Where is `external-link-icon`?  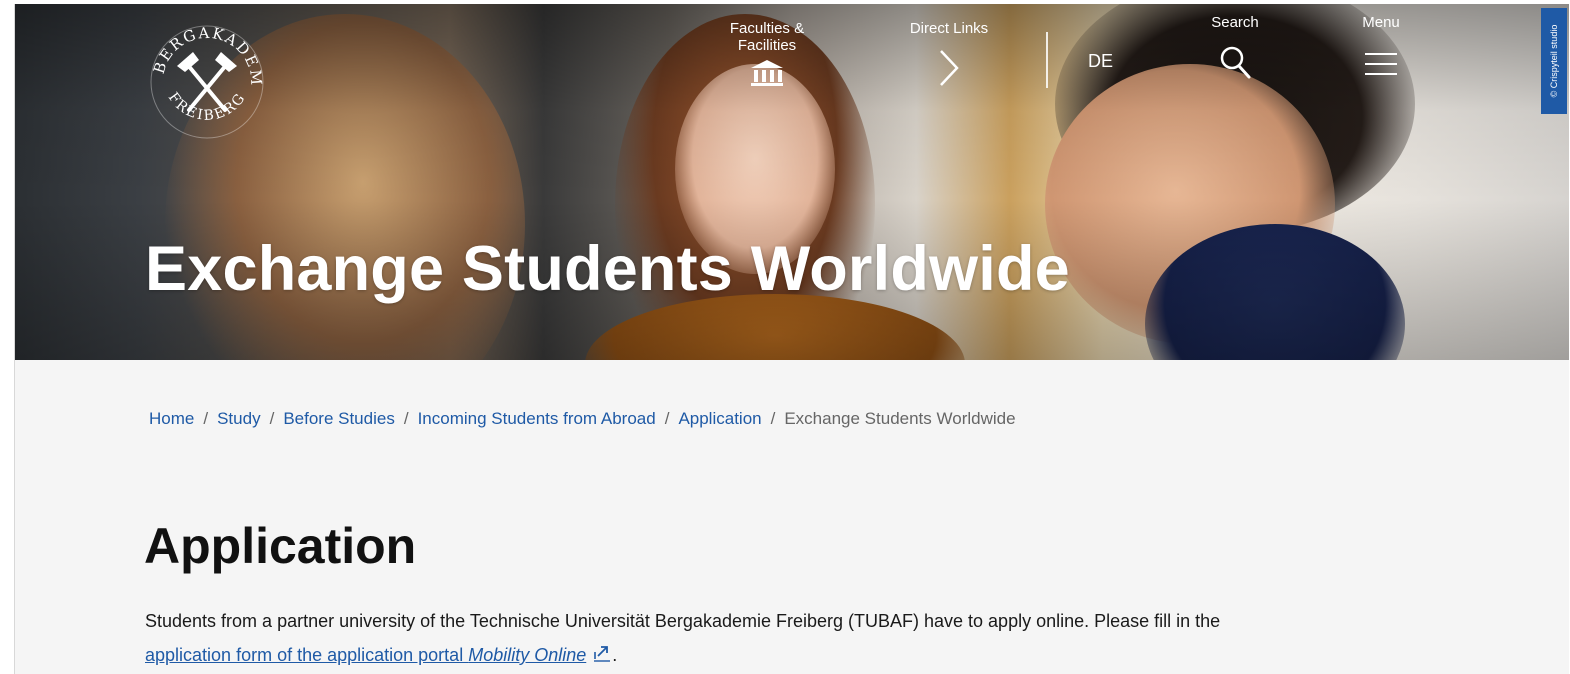 external-link-icon is located at coordinates (602, 656).